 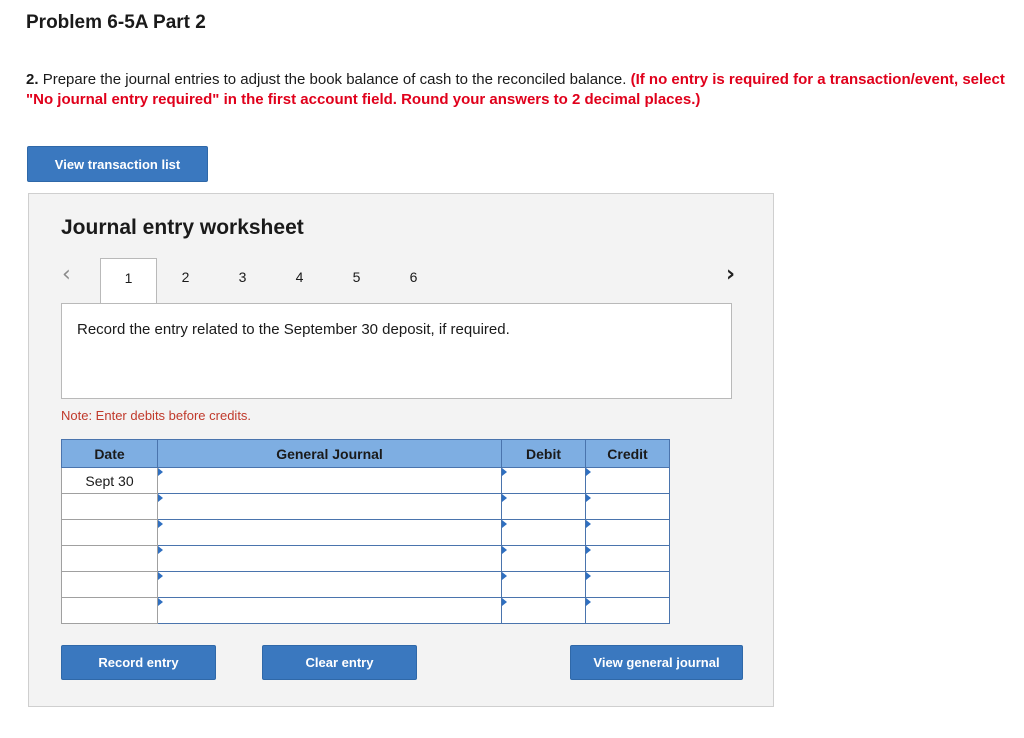 I want to click on tab-6: 6, so click(x=413, y=281).